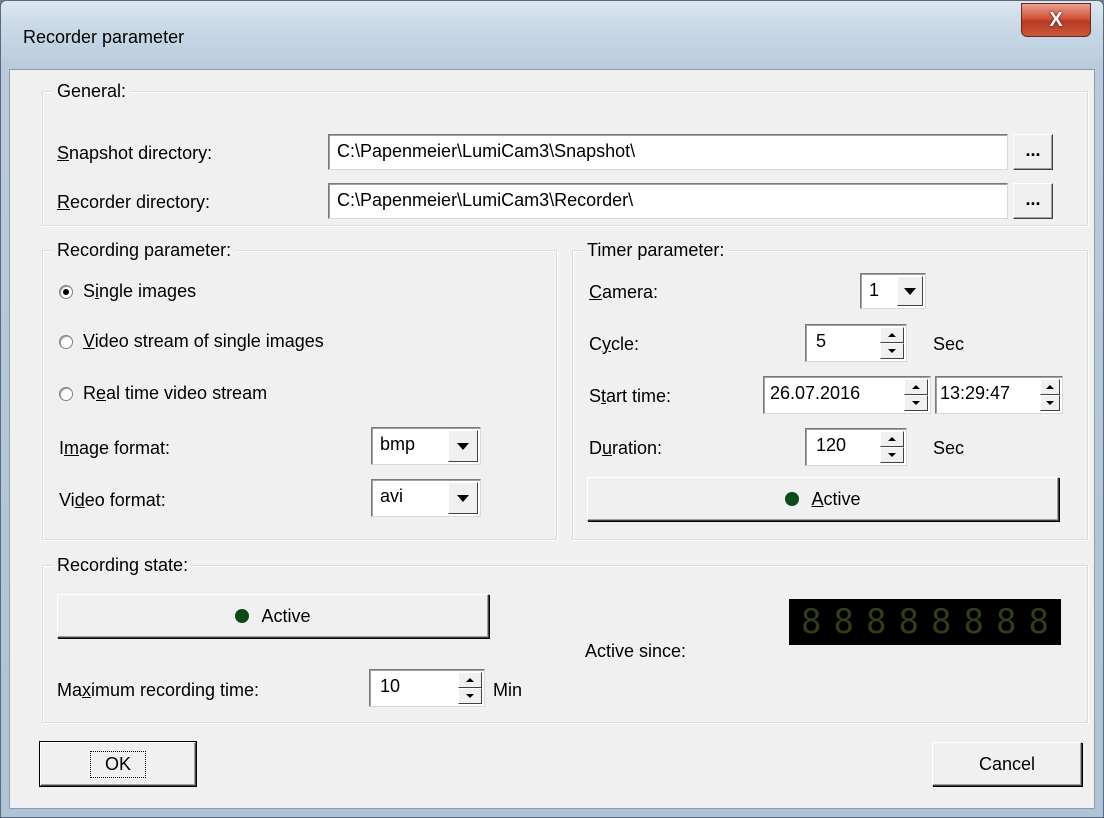 This screenshot has height=818, width=1104. Describe the element at coordinates (636, 651) in the screenshot. I see `active-since-label: Active since:` at that location.